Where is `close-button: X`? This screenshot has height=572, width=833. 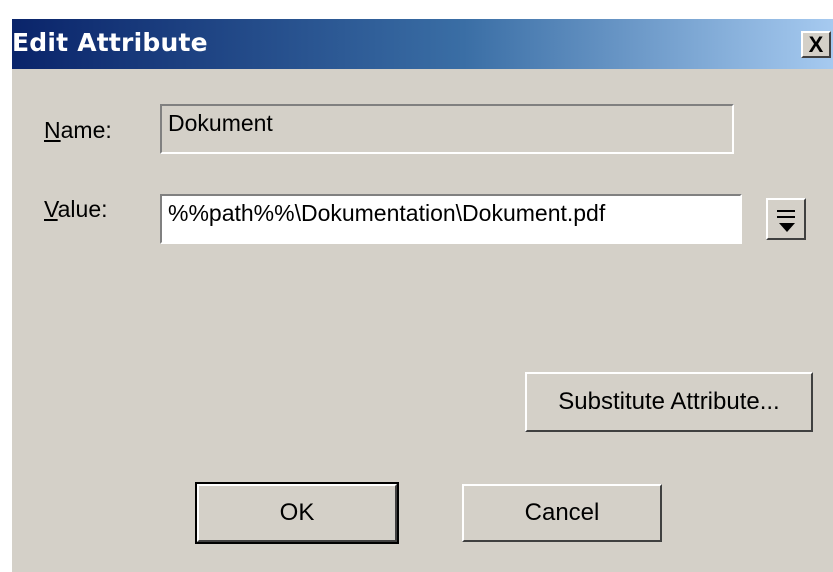 close-button: X is located at coordinates (816, 44).